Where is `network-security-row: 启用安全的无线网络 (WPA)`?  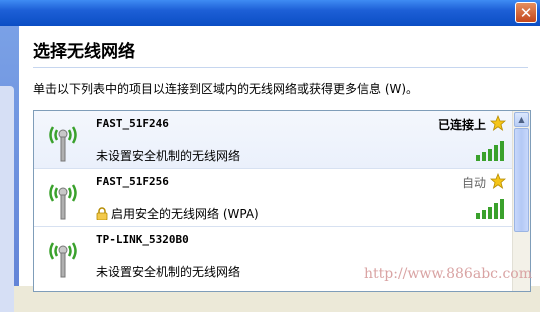 network-security-row: 启用安全的无线网络 (WPA) is located at coordinates (177, 213).